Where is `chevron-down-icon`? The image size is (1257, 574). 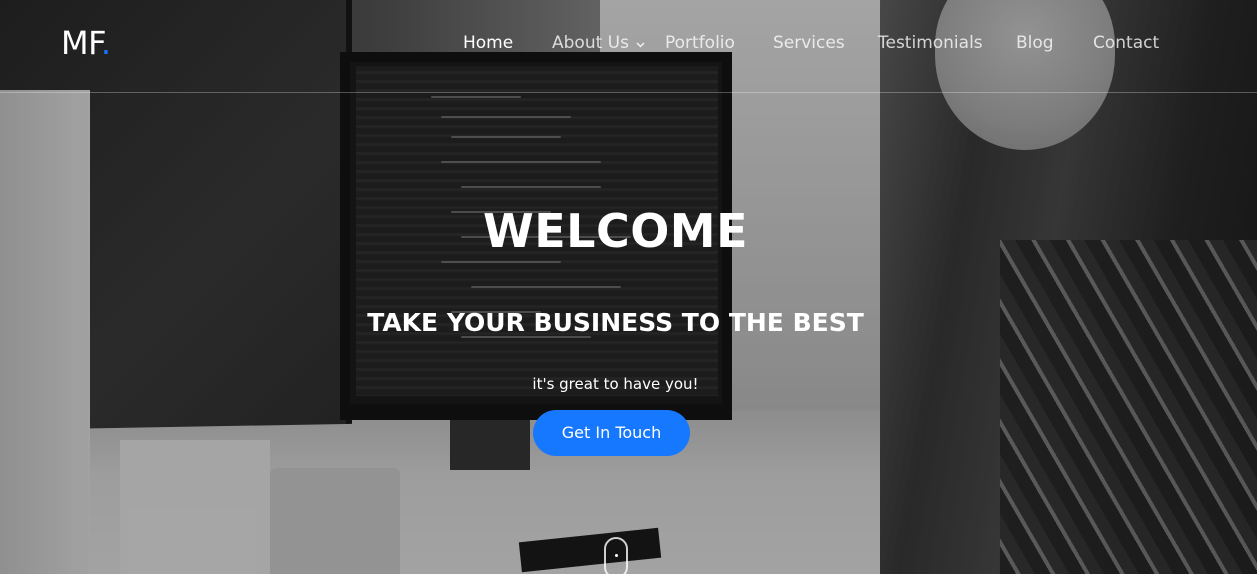
chevron-down-icon is located at coordinates (640, 43).